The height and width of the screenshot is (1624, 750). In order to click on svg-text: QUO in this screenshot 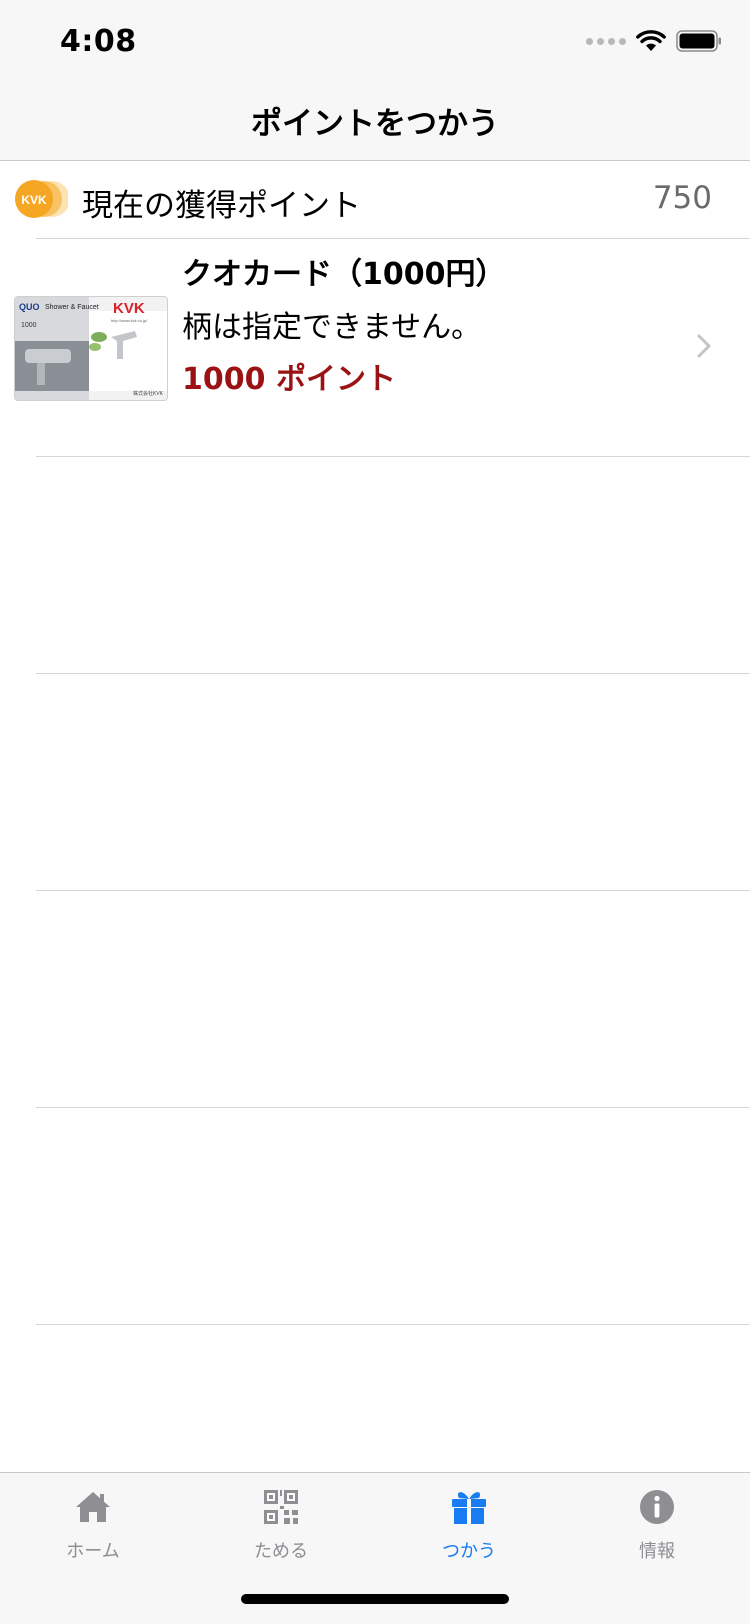, I will do `click(29, 307)`.